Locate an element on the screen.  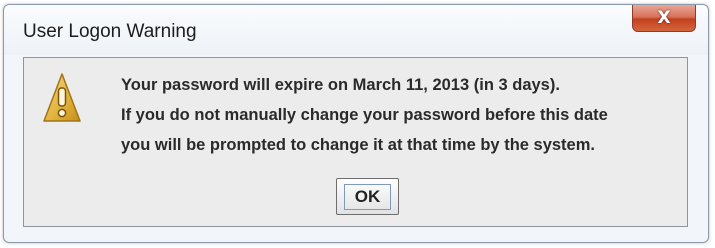
warning-icon is located at coordinates (62, 97).